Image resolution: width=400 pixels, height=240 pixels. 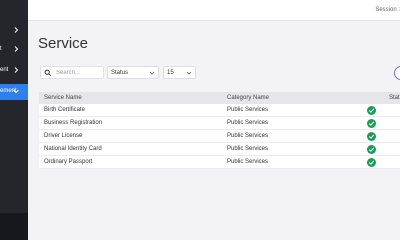 I want to click on service-name-cell: National Identity Card, so click(x=73, y=149).